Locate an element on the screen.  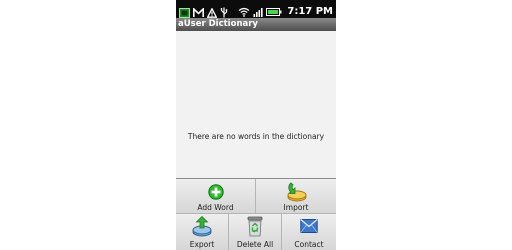
add-word-menu-item: Add Word is located at coordinates (216, 196).